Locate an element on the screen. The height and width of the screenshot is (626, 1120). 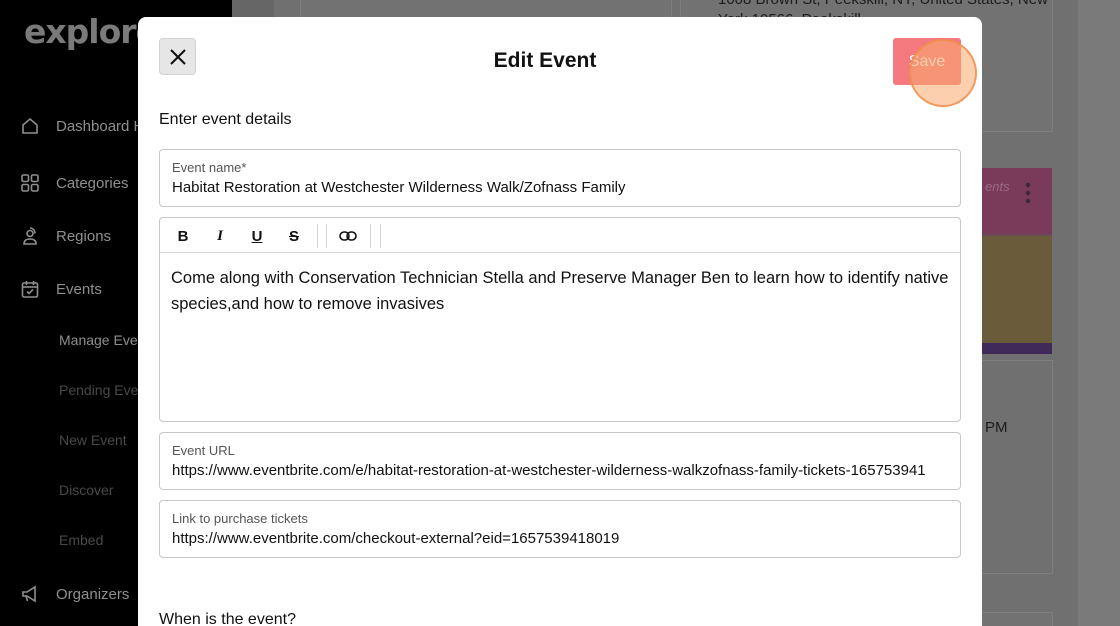
event-url-label: Event URL is located at coordinates (203, 450).